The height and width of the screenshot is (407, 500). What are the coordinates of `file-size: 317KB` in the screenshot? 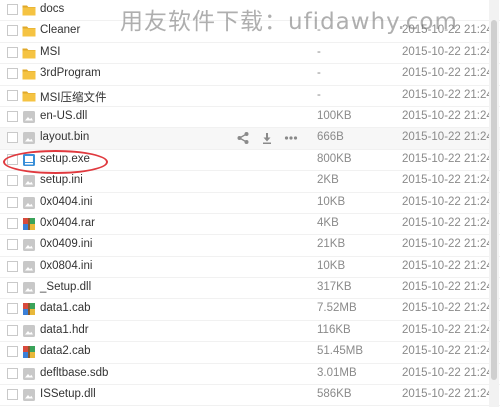 It's located at (334, 287).